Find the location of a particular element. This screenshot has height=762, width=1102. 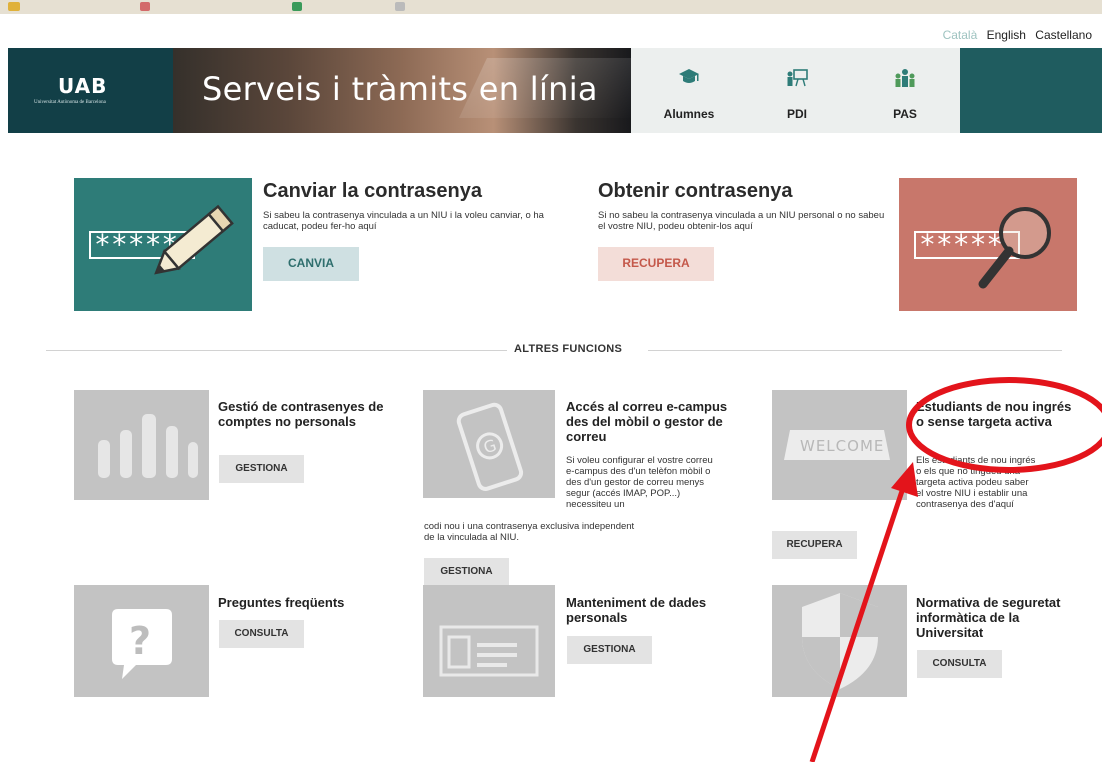

other-functions-heading: ALTRES FUNCIONS is located at coordinates (568, 349).